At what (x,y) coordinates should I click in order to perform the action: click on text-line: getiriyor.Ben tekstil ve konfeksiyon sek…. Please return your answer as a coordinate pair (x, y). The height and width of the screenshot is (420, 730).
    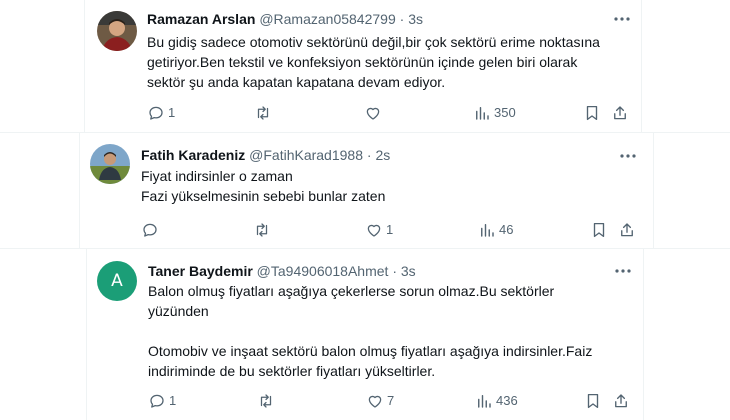
    Looking at the image, I should click on (362, 62).